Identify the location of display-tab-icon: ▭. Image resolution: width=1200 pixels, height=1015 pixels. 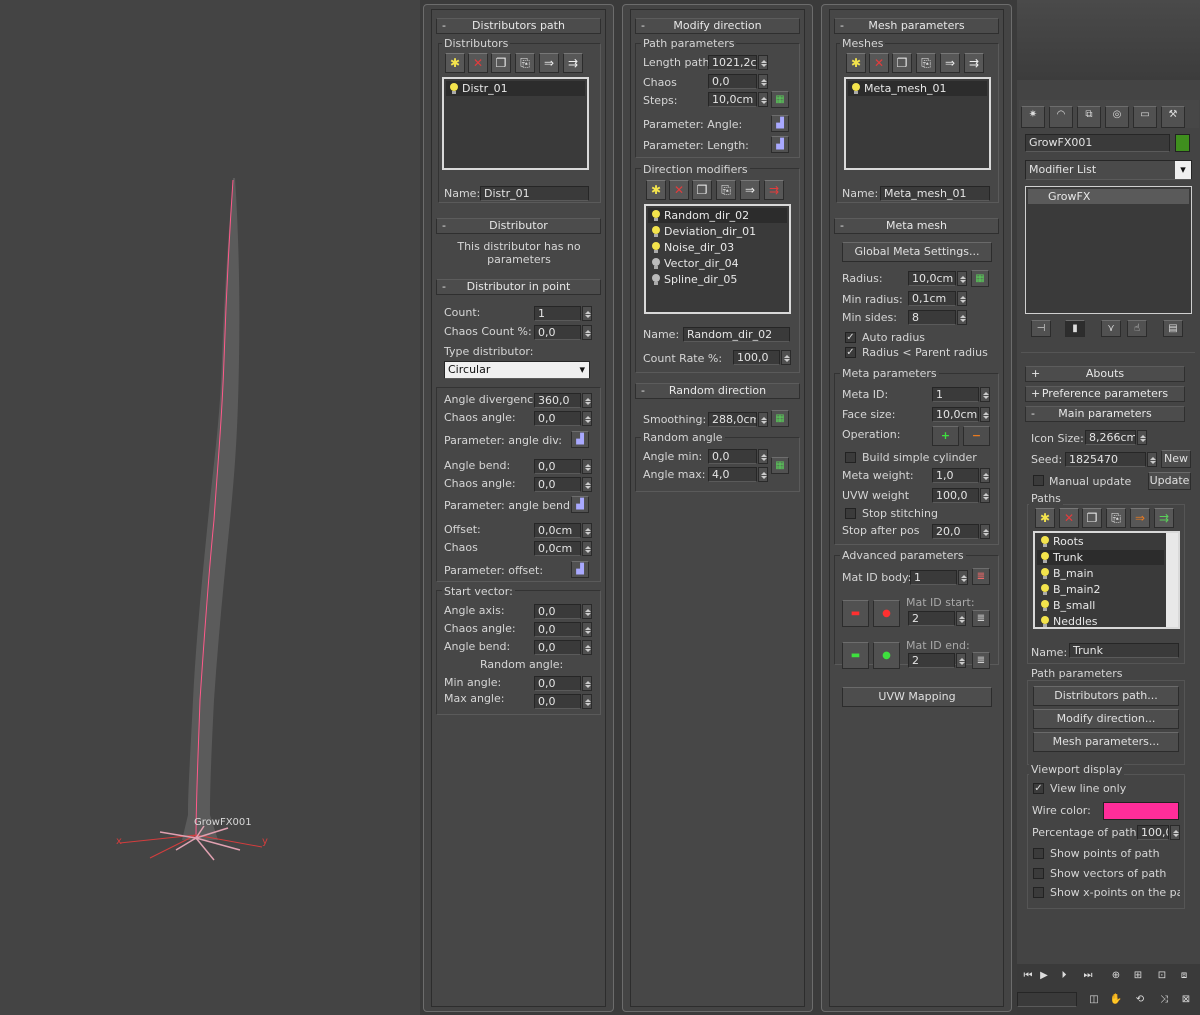
(1145, 117).